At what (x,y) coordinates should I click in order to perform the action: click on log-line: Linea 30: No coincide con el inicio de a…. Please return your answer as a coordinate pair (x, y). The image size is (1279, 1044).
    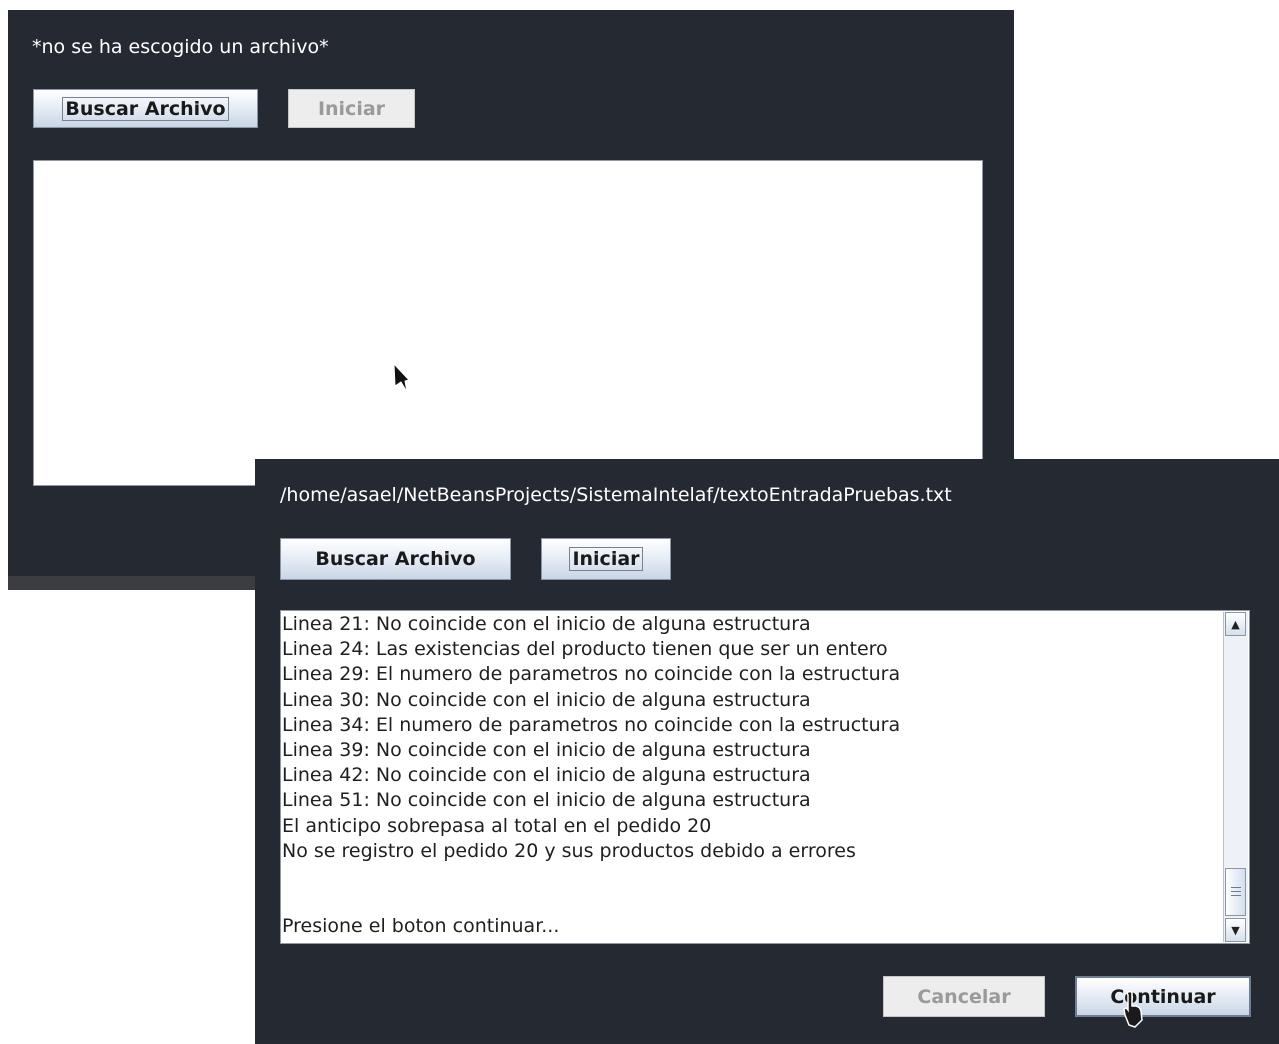
    Looking at the image, I should click on (546, 699).